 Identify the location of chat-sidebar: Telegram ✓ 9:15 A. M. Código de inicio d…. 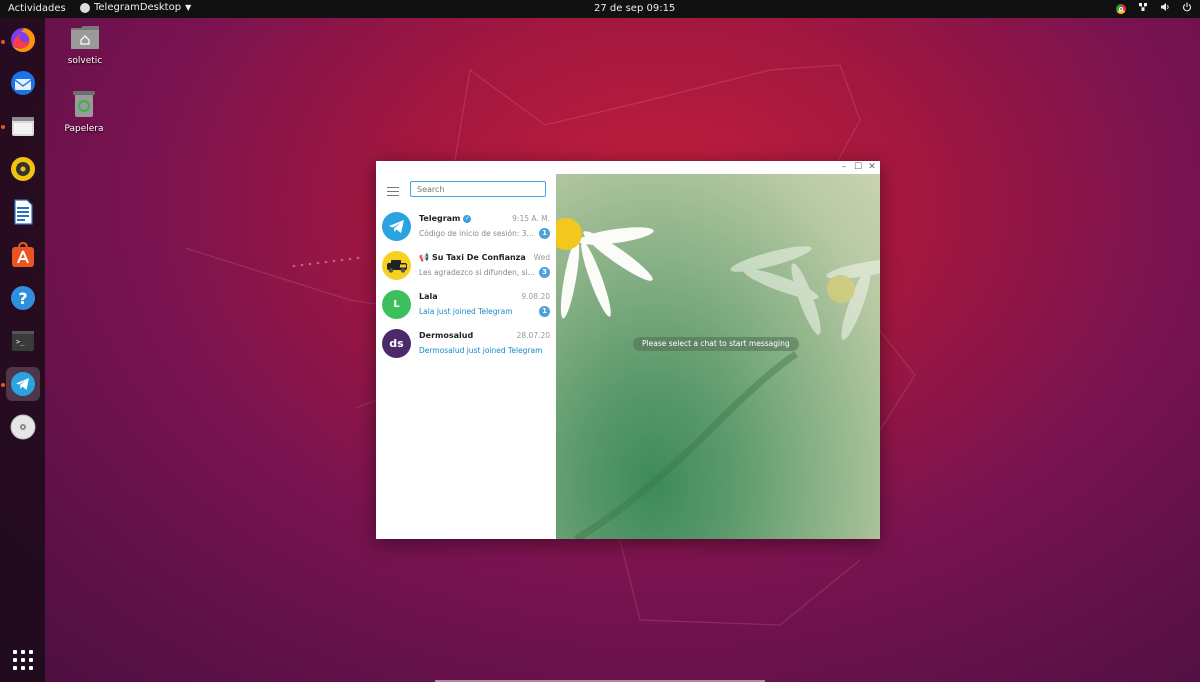
(466, 356).